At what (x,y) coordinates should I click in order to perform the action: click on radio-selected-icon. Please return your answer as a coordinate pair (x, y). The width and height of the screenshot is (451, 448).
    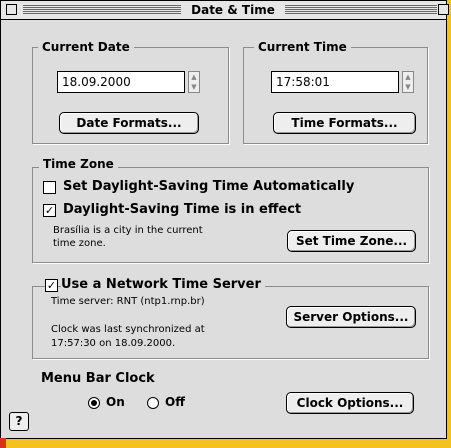
    Looking at the image, I should click on (94, 403).